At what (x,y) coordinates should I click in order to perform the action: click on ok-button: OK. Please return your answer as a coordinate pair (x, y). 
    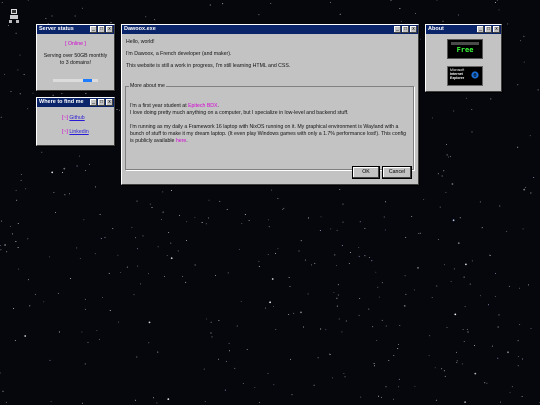
    Looking at the image, I should click on (366, 172).